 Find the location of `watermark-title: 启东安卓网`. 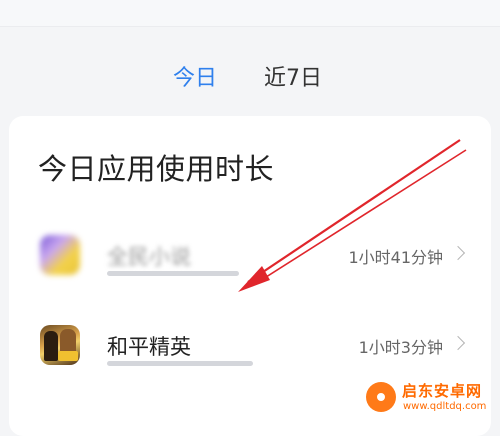

watermark-title: 启东安卓网 is located at coordinates (442, 391).